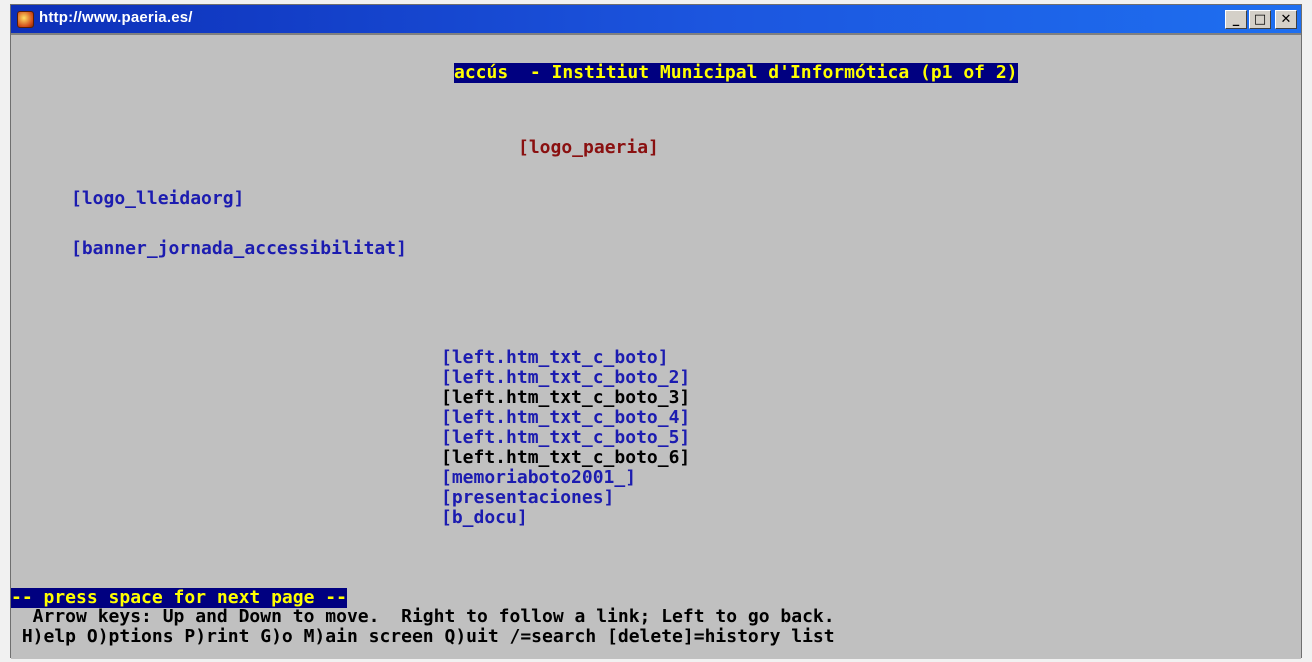  What do you see at coordinates (116, 17) in the screenshot?
I see `window-title: http://www.paeria.es/` at bounding box center [116, 17].